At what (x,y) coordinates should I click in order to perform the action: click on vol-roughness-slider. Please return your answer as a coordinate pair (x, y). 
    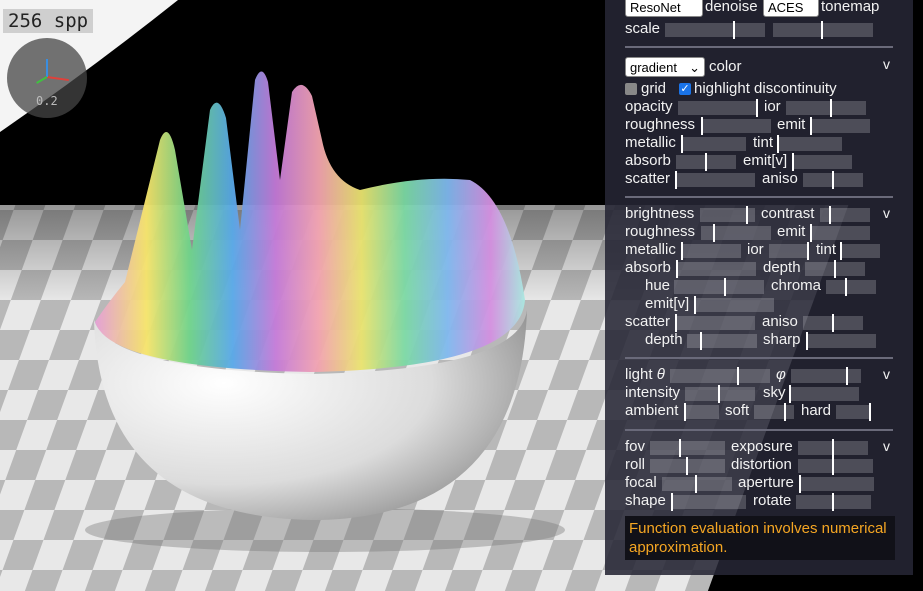
    Looking at the image, I should click on (736, 233).